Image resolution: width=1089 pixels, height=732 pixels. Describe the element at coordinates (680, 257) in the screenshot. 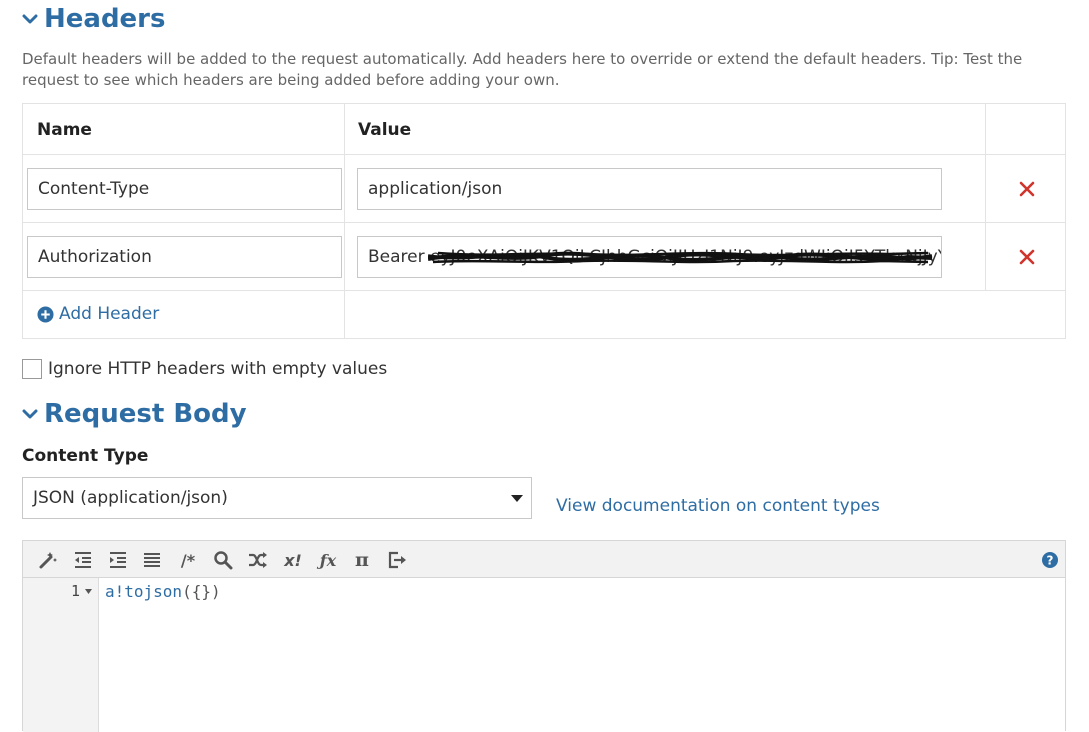

I see `redaction-scribble` at that location.